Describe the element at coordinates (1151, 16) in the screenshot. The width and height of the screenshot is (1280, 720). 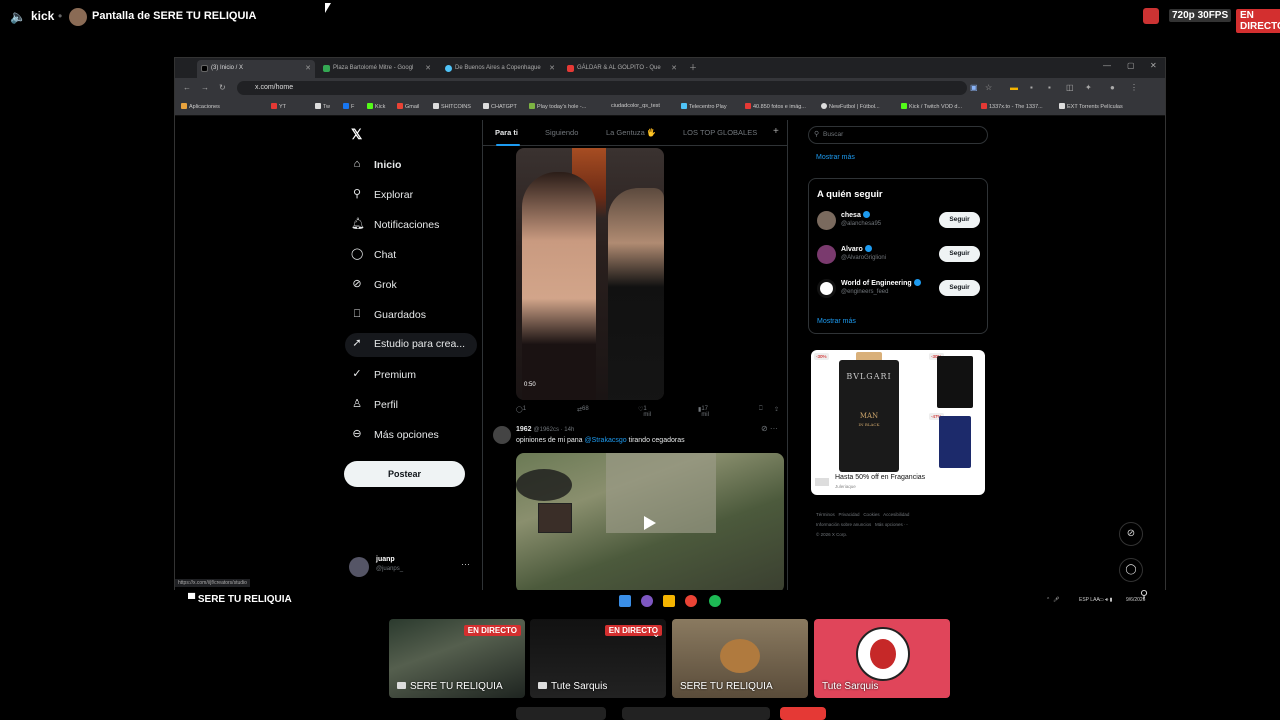
I see `raise-hand-icon` at that location.